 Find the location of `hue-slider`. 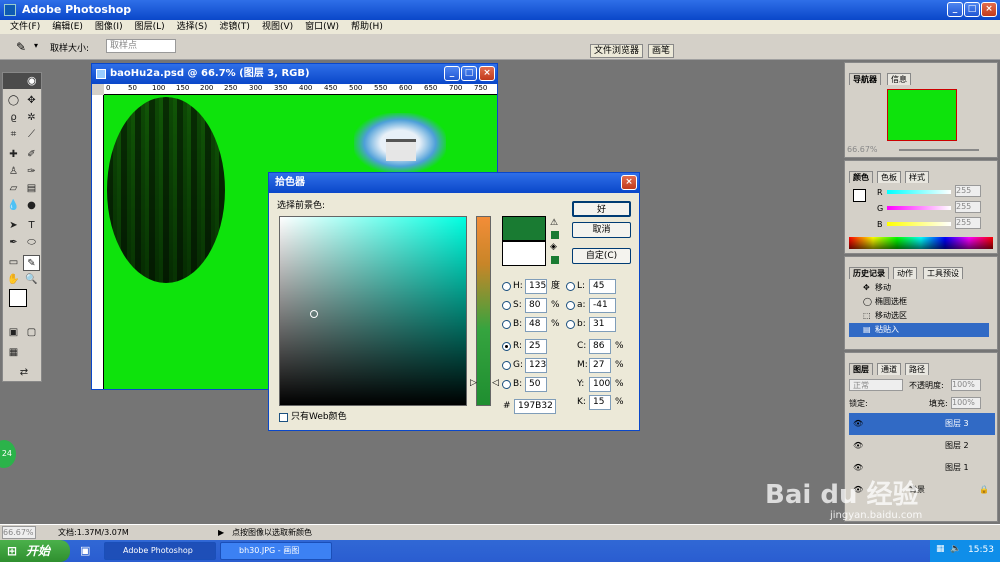

hue-slider is located at coordinates (483, 311).